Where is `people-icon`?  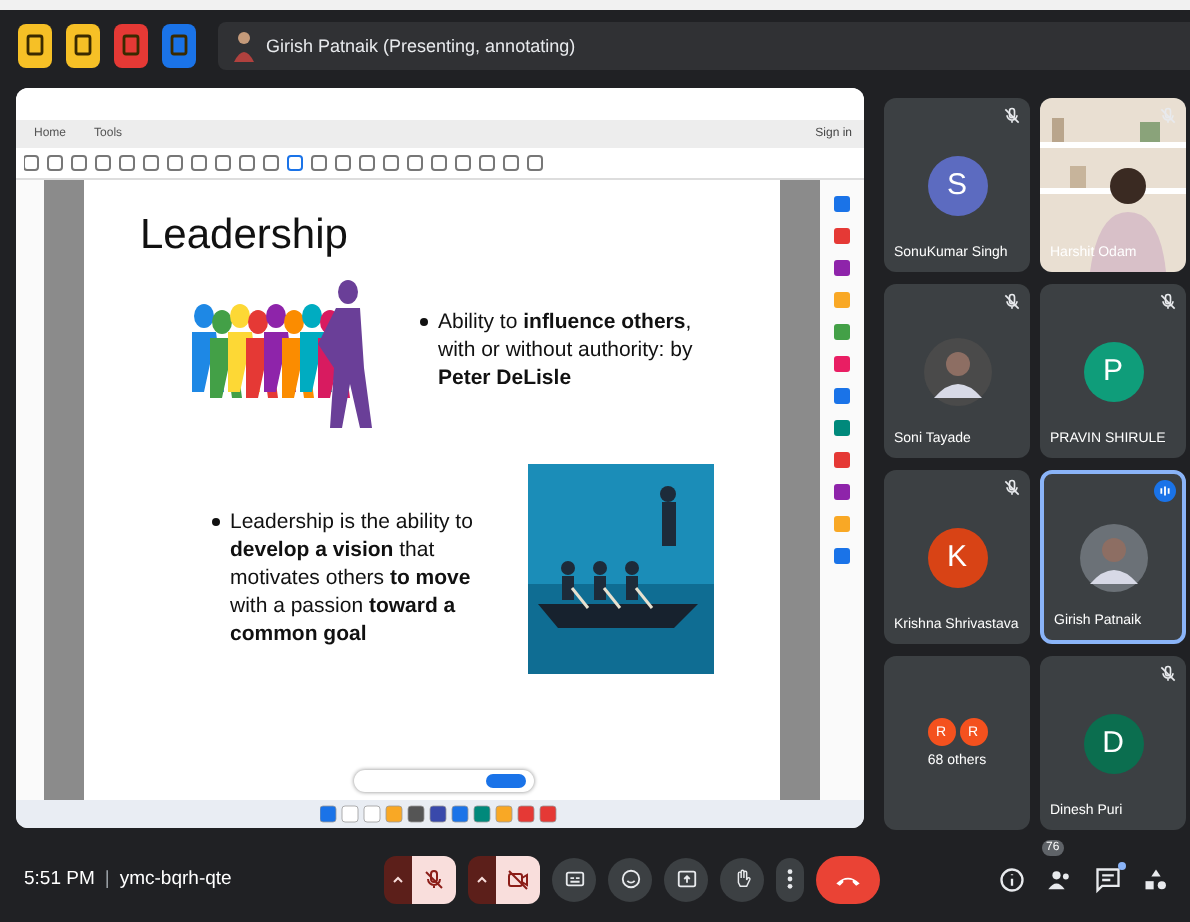
people-icon is located at coordinates (1060, 879).